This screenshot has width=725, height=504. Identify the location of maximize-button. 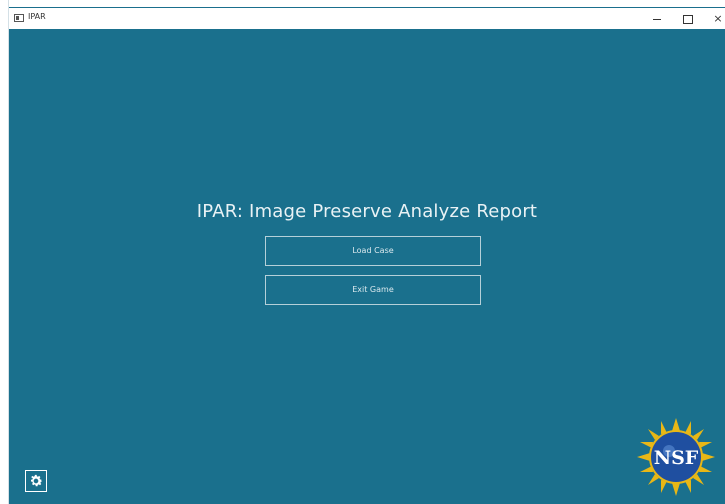
(688, 18).